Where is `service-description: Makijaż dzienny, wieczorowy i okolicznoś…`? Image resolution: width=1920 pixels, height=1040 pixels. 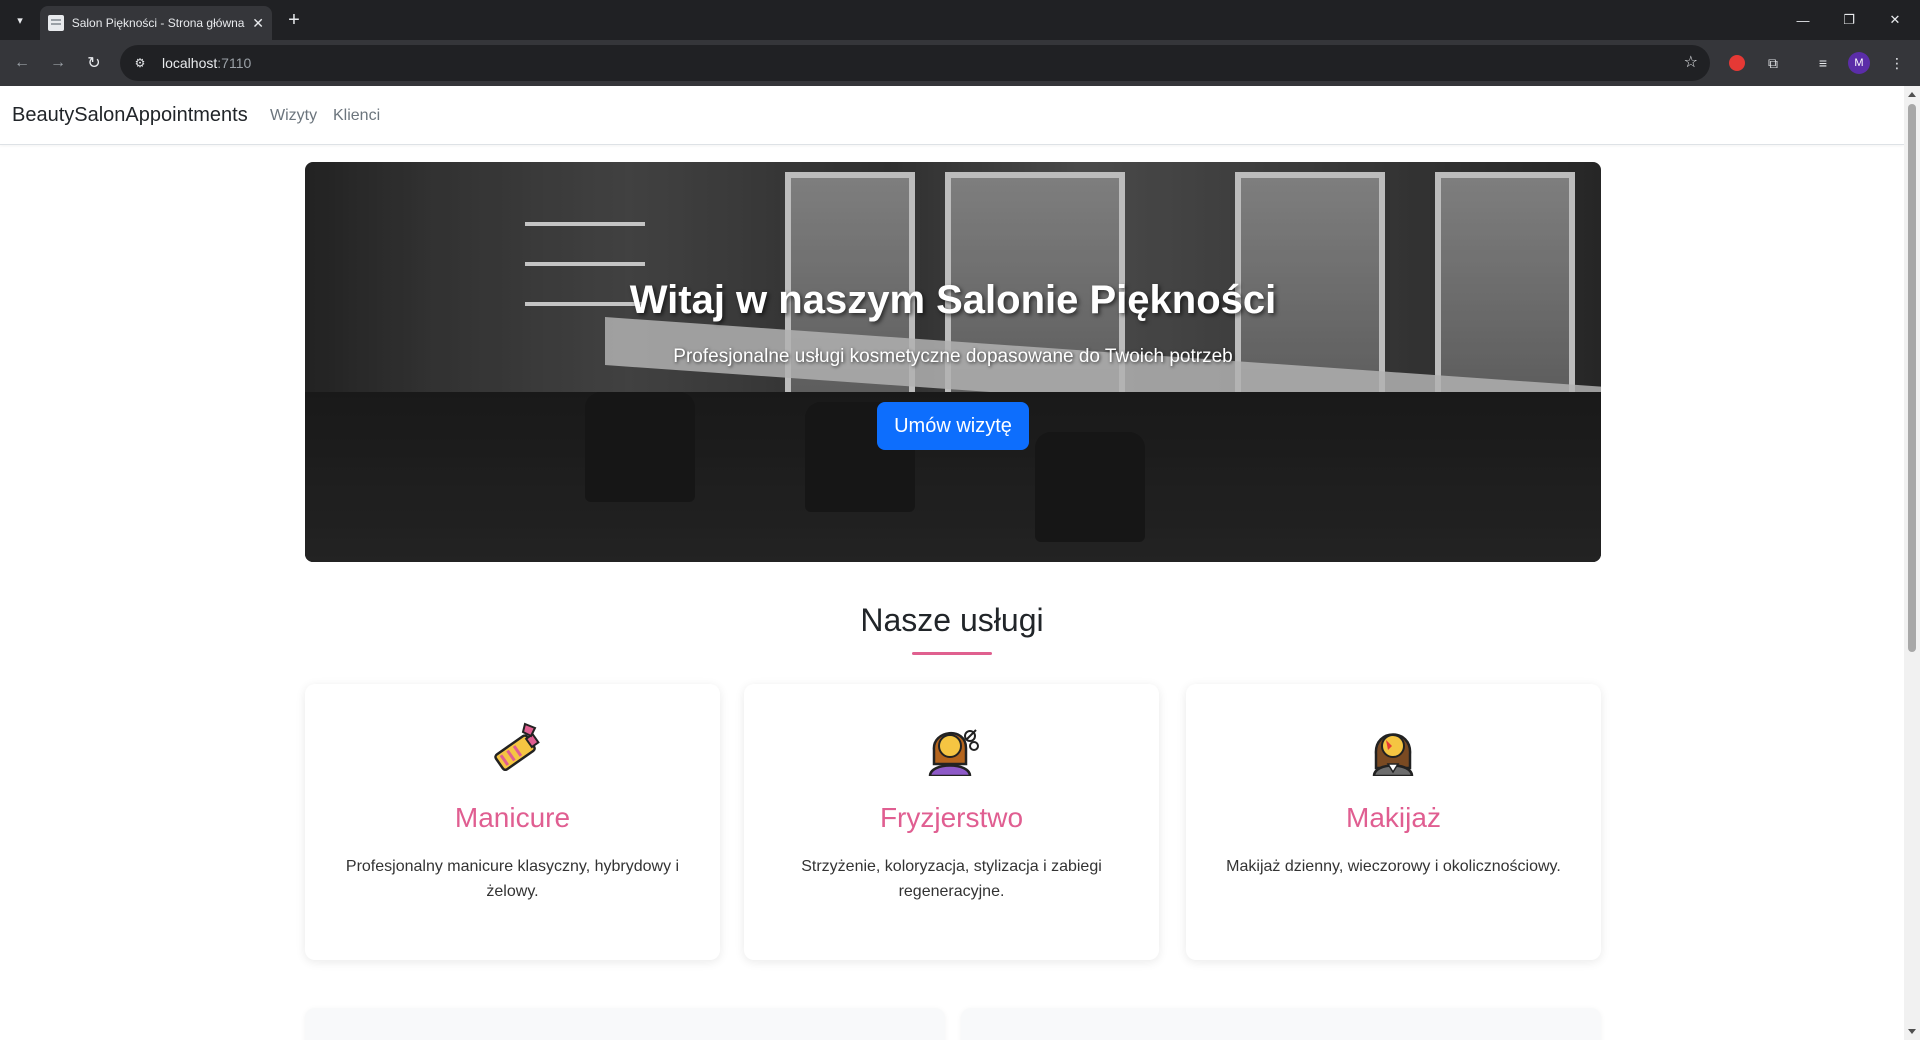
service-description: Makijaż dzienny, wieczorowy i okolicznoś… is located at coordinates (1393, 866).